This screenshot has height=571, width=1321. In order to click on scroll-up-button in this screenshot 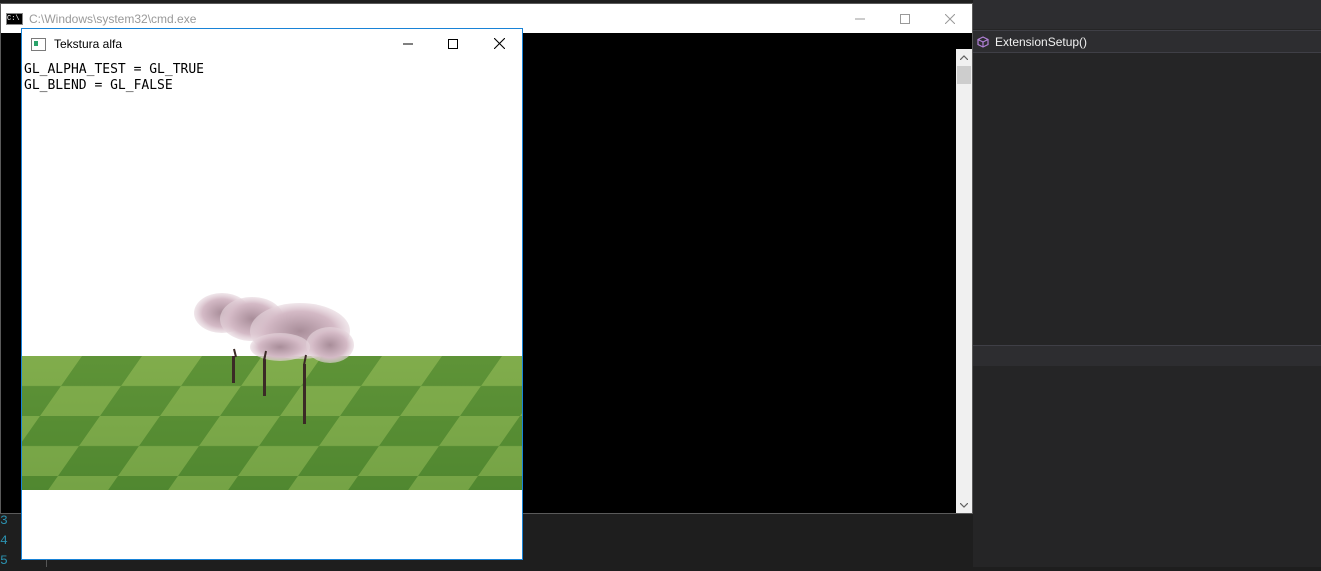, I will do `click(964, 57)`.